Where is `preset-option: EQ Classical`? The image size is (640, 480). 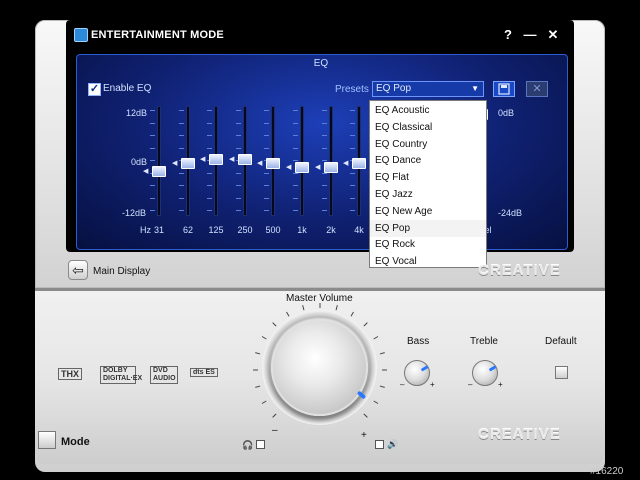
preset-option: EQ Classical is located at coordinates (403, 127).